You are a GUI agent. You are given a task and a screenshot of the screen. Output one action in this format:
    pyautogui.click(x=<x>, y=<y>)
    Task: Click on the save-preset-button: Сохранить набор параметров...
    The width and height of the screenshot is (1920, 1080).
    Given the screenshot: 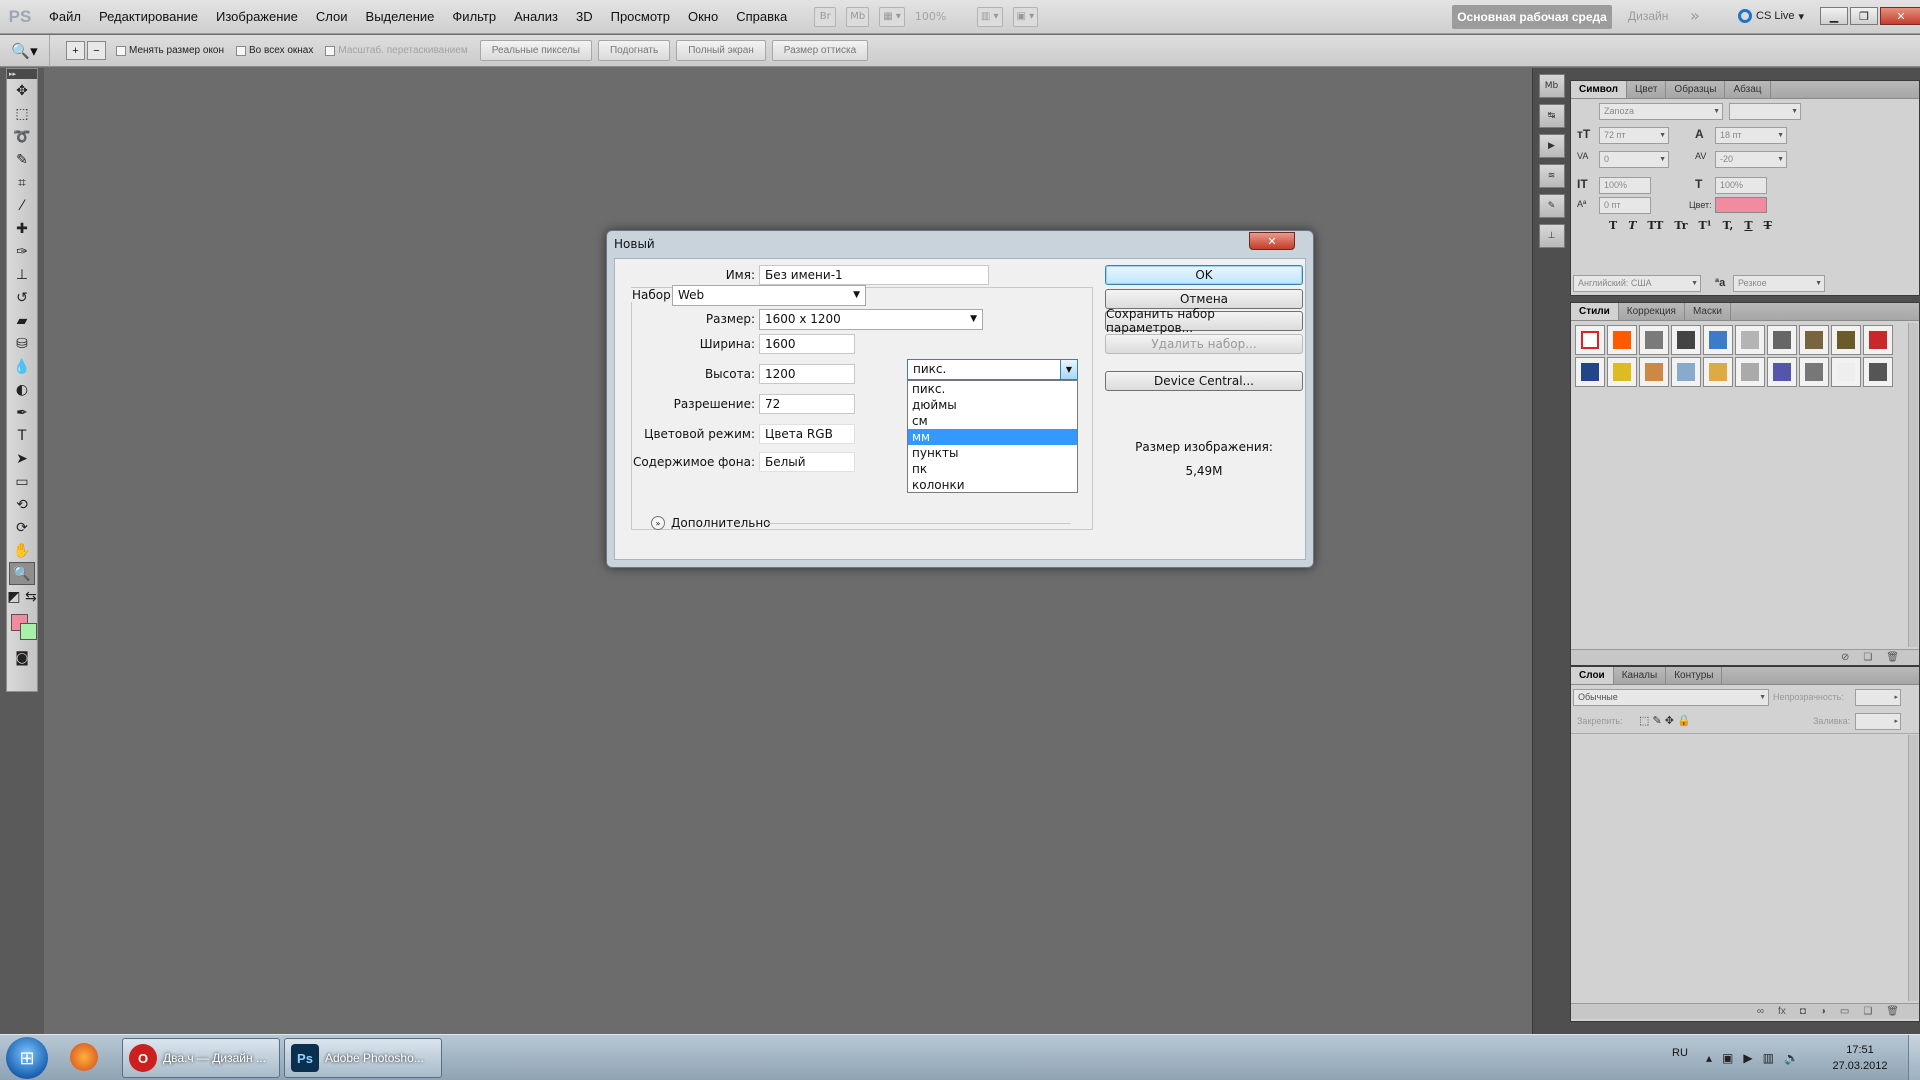 What is the action you would take?
    pyautogui.click(x=1204, y=321)
    